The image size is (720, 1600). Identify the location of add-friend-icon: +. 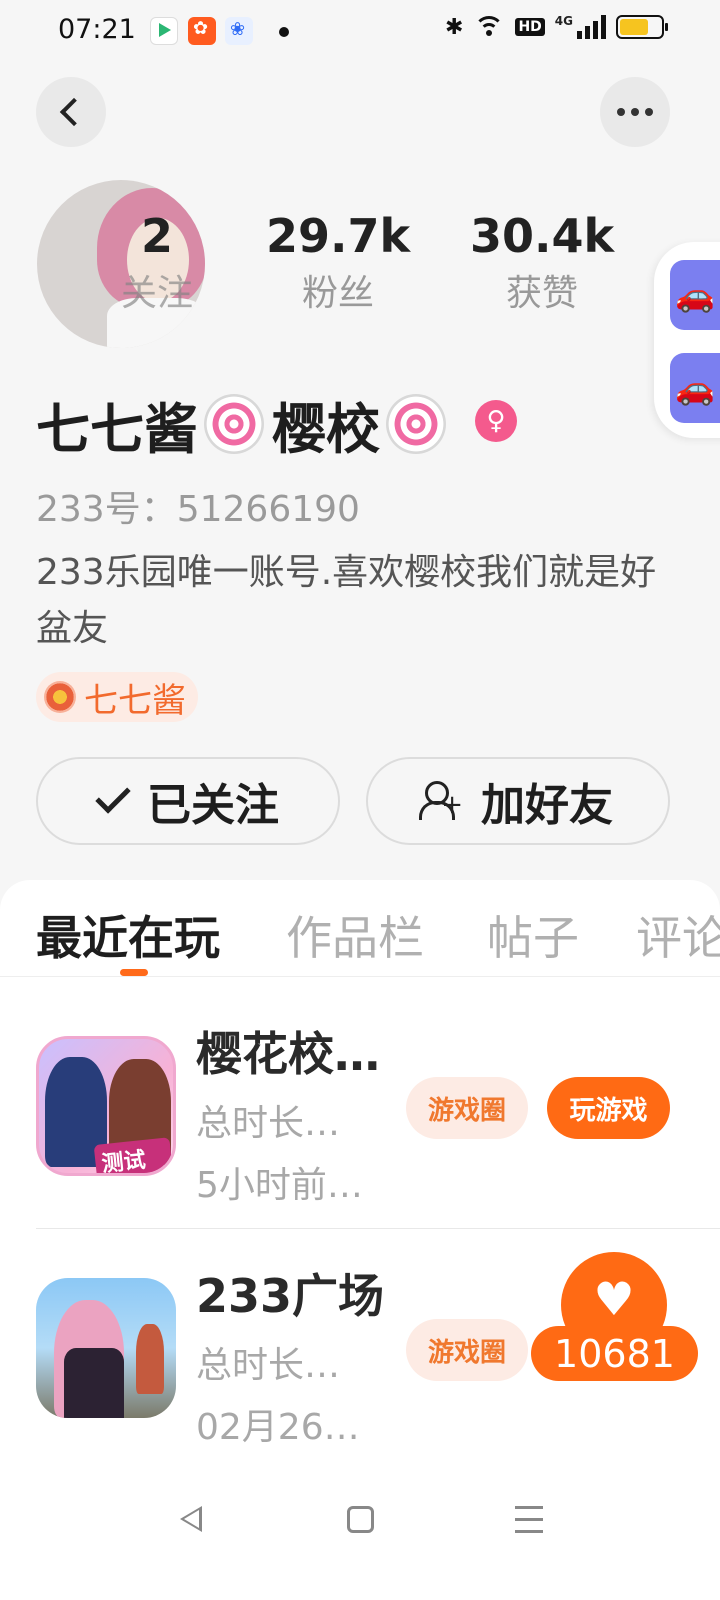
(441, 801).